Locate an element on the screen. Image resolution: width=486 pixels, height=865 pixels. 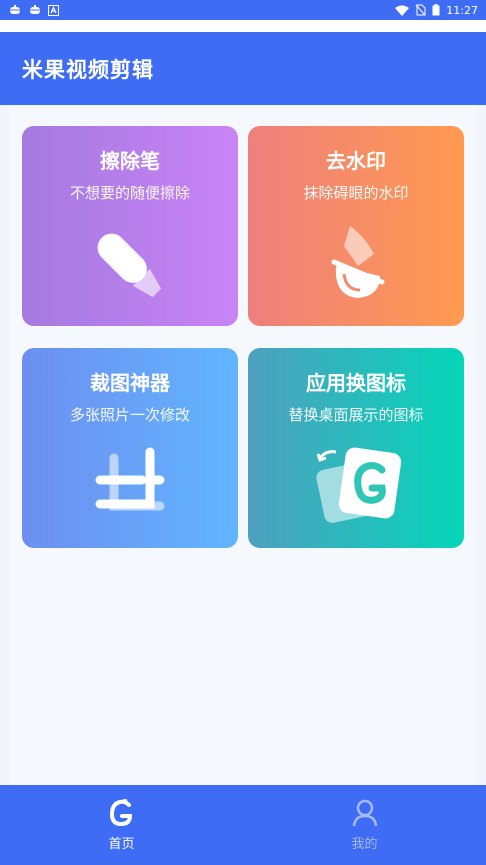
card-subtitle: 抹除碍眼的水印 is located at coordinates (356, 193).